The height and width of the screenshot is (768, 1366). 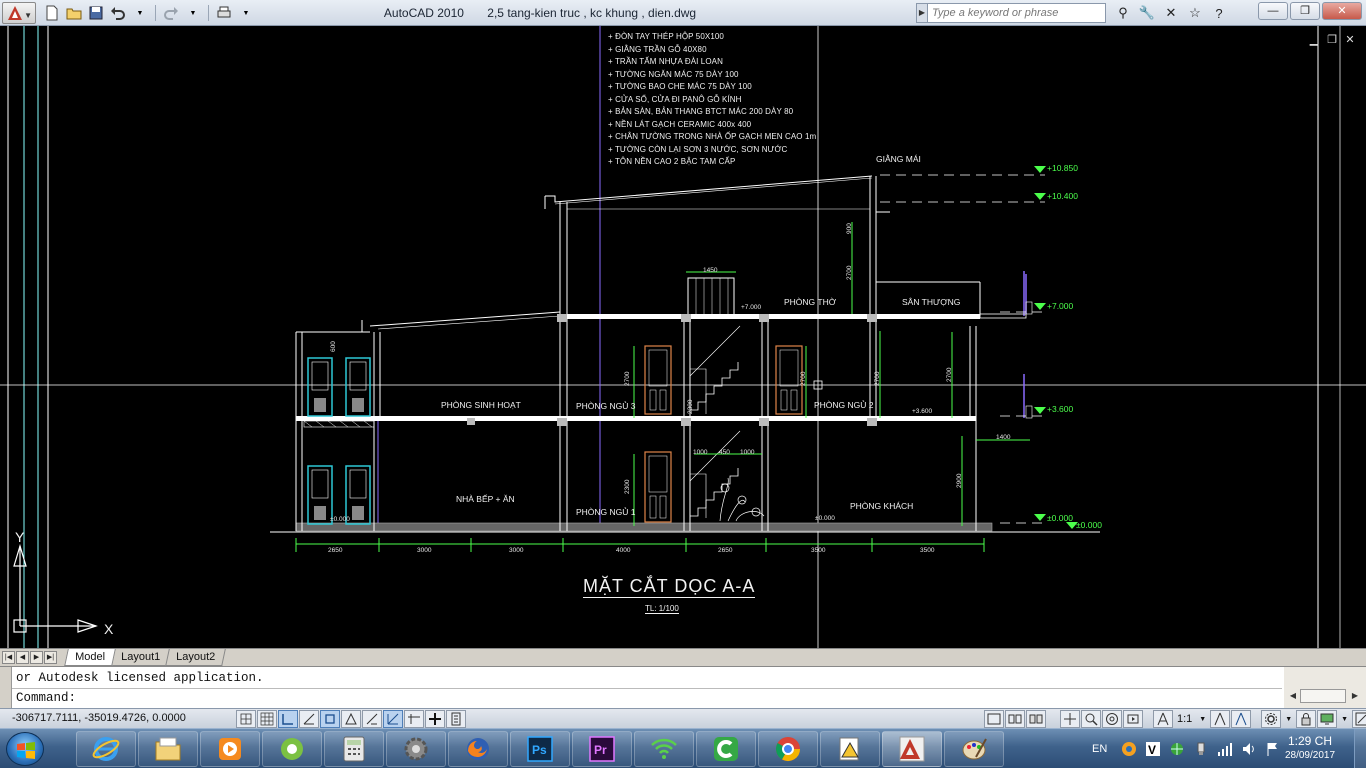 What do you see at coordinates (1306, 719) in the screenshot?
I see `toolbar-lock-button` at bounding box center [1306, 719].